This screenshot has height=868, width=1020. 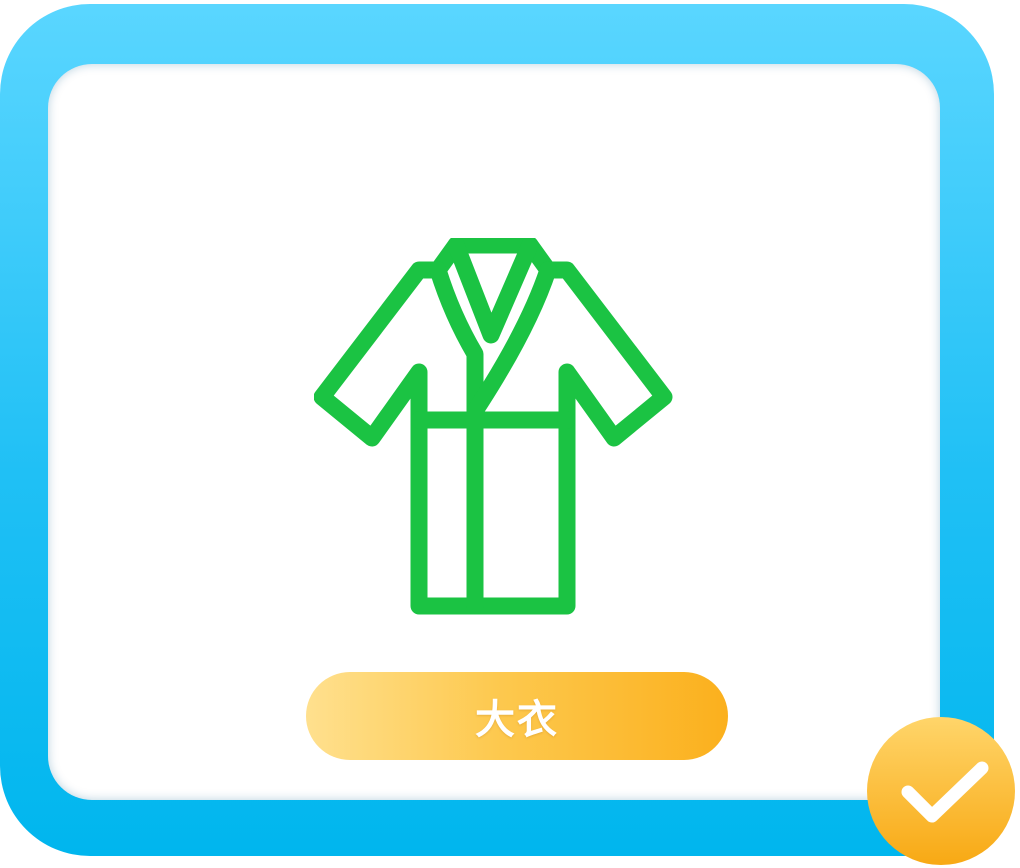 I want to click on item-label-pill: 大衣, so click(x=517, y=716).